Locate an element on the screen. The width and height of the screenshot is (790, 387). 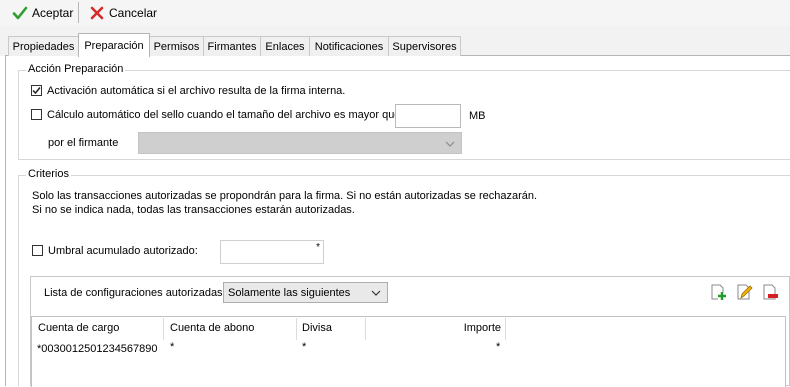
config-list-selected: Solamente las siguientes is located at coordinates (289, 292).